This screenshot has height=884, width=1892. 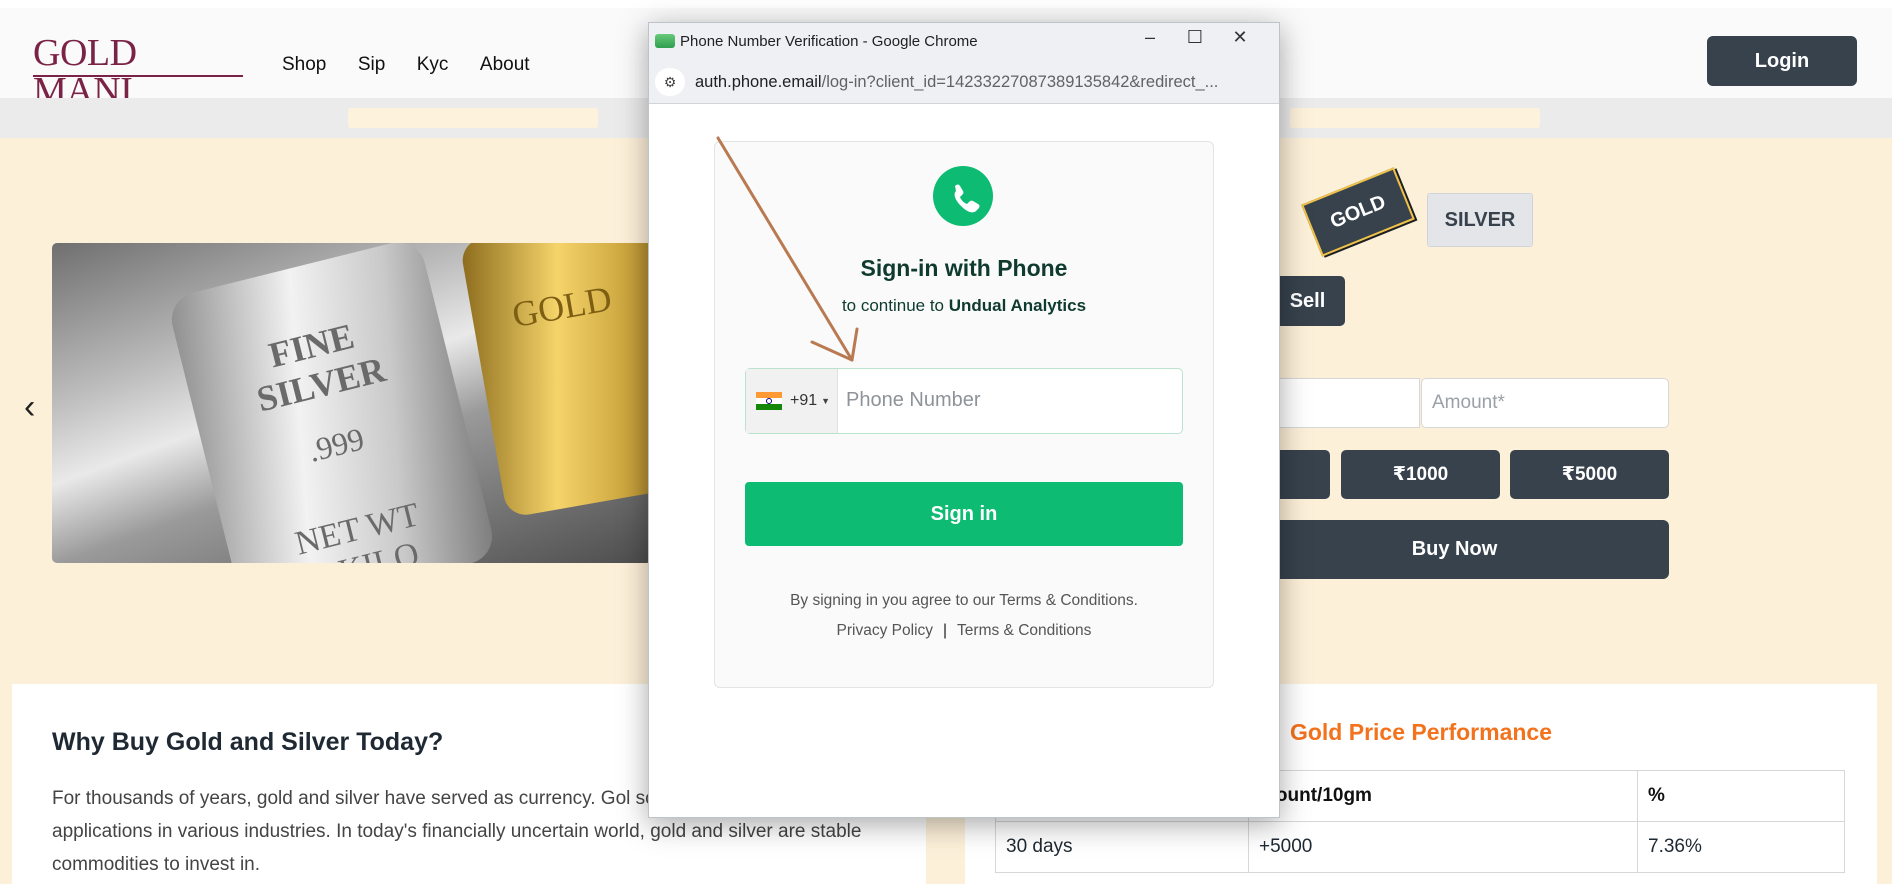 I want to click on metal-tab-gold: GOLD, so click(x=1358, y=212).